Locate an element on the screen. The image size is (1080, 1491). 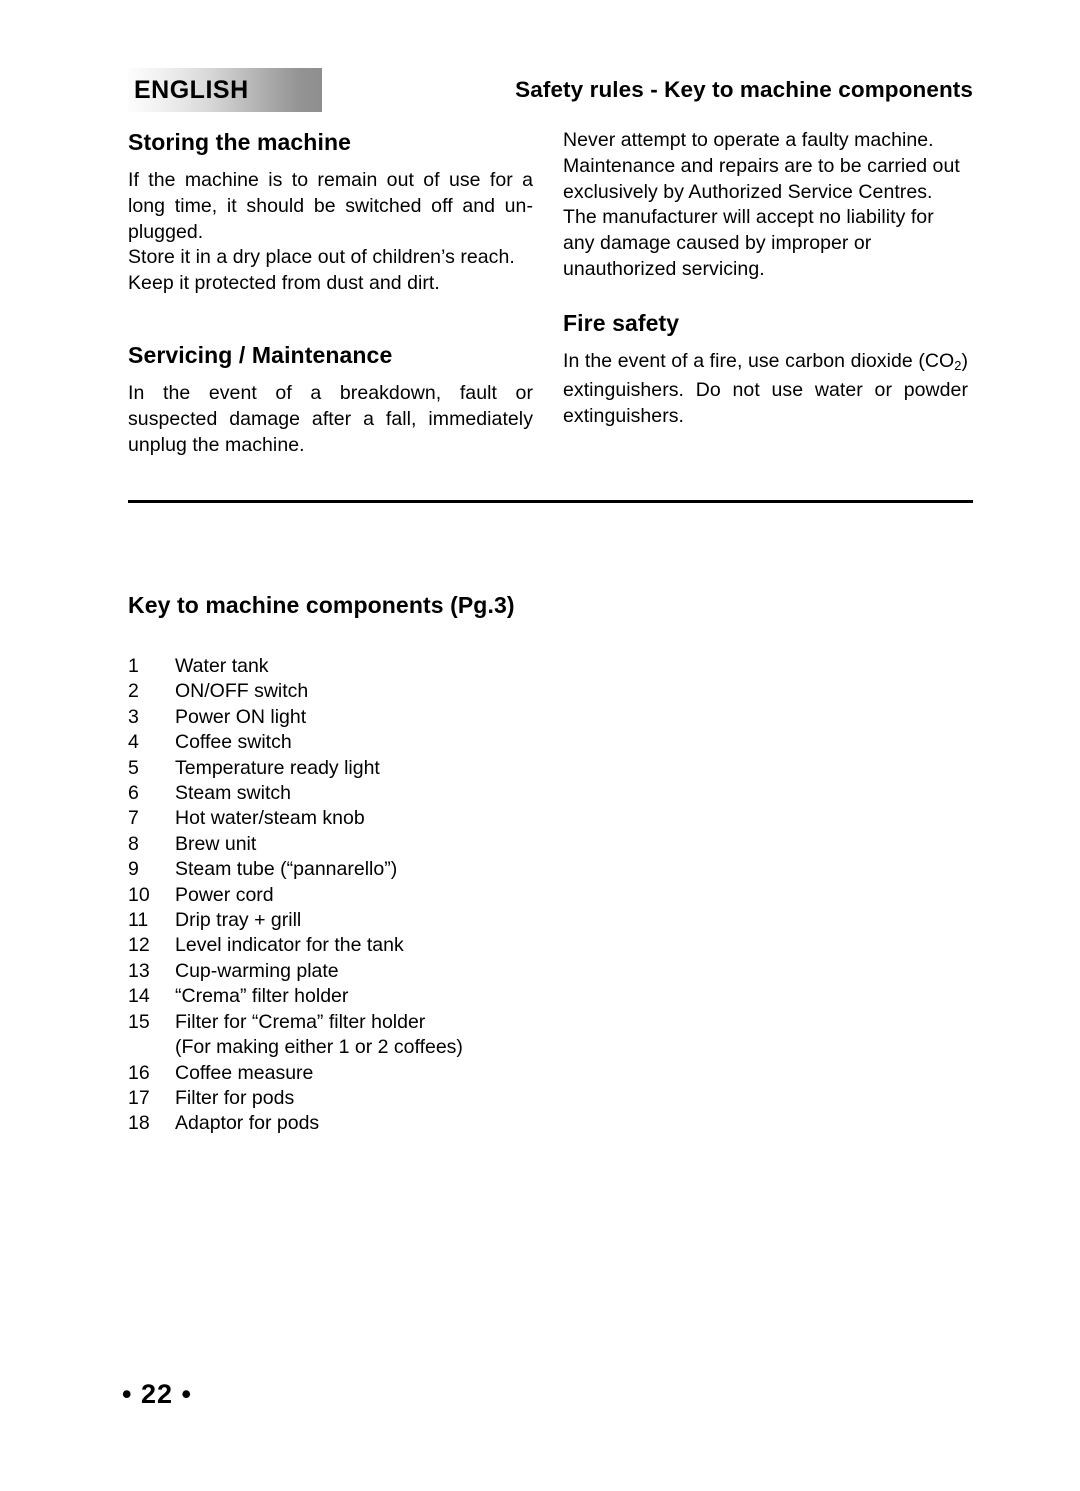
key-component-label: ON/OFF switch is located at coordinates (242, 691).